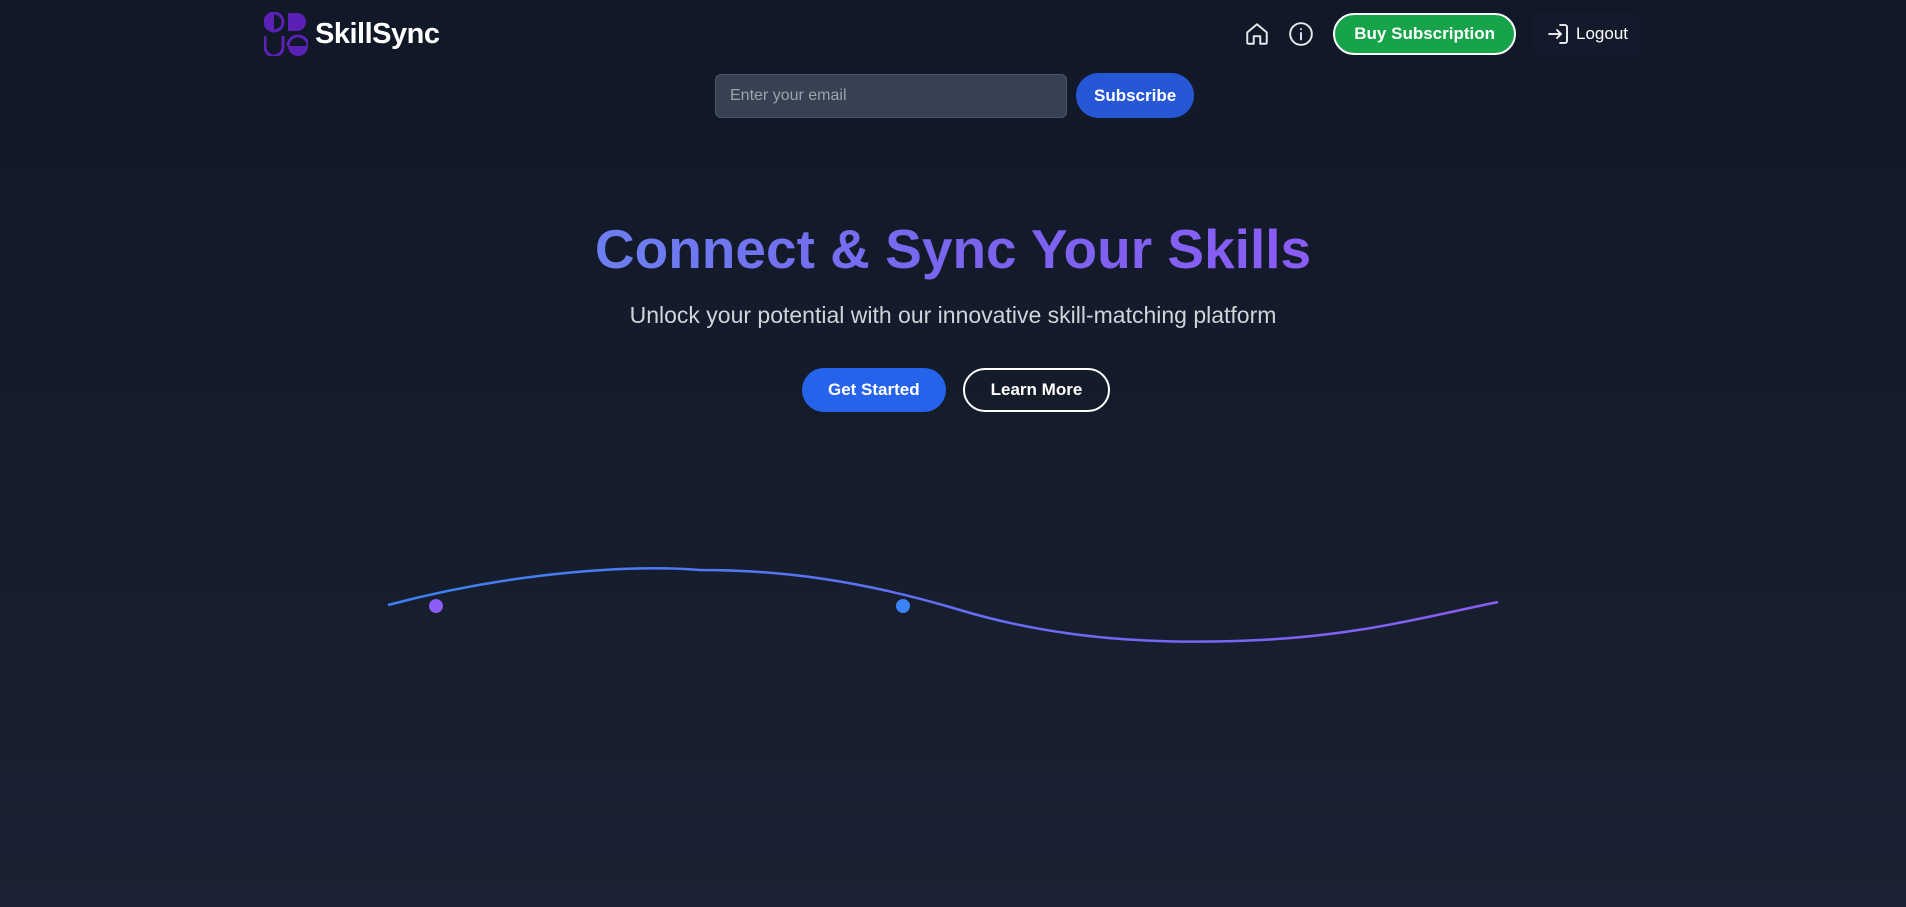 The height and width of the screenshot is (907, 1906). Describe the element at coordinates (377, 33) in the screenshot. I see `brand-name: SkillSync` at that location.